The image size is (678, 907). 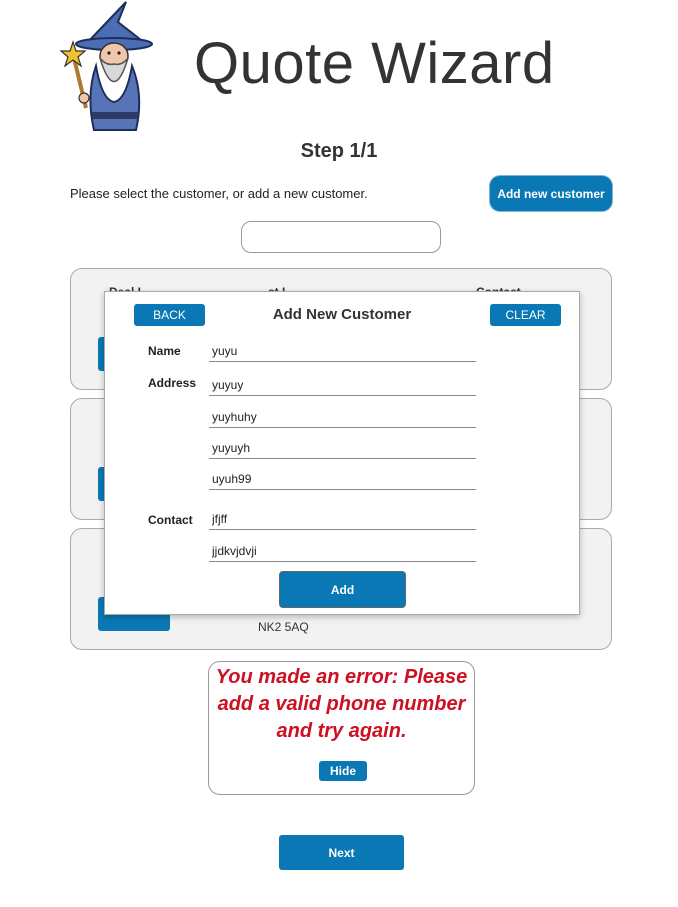 I want to click on address-line-2-field, so click(x=342, y=417).